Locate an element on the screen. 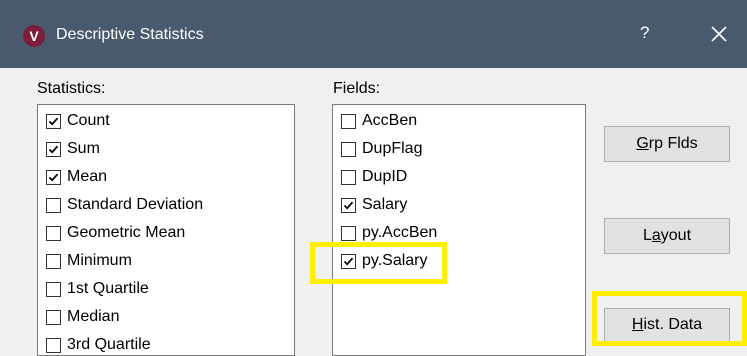 This screenshot has width=747, height=356. statistics-item: Count is located at coordinates (78, 121).